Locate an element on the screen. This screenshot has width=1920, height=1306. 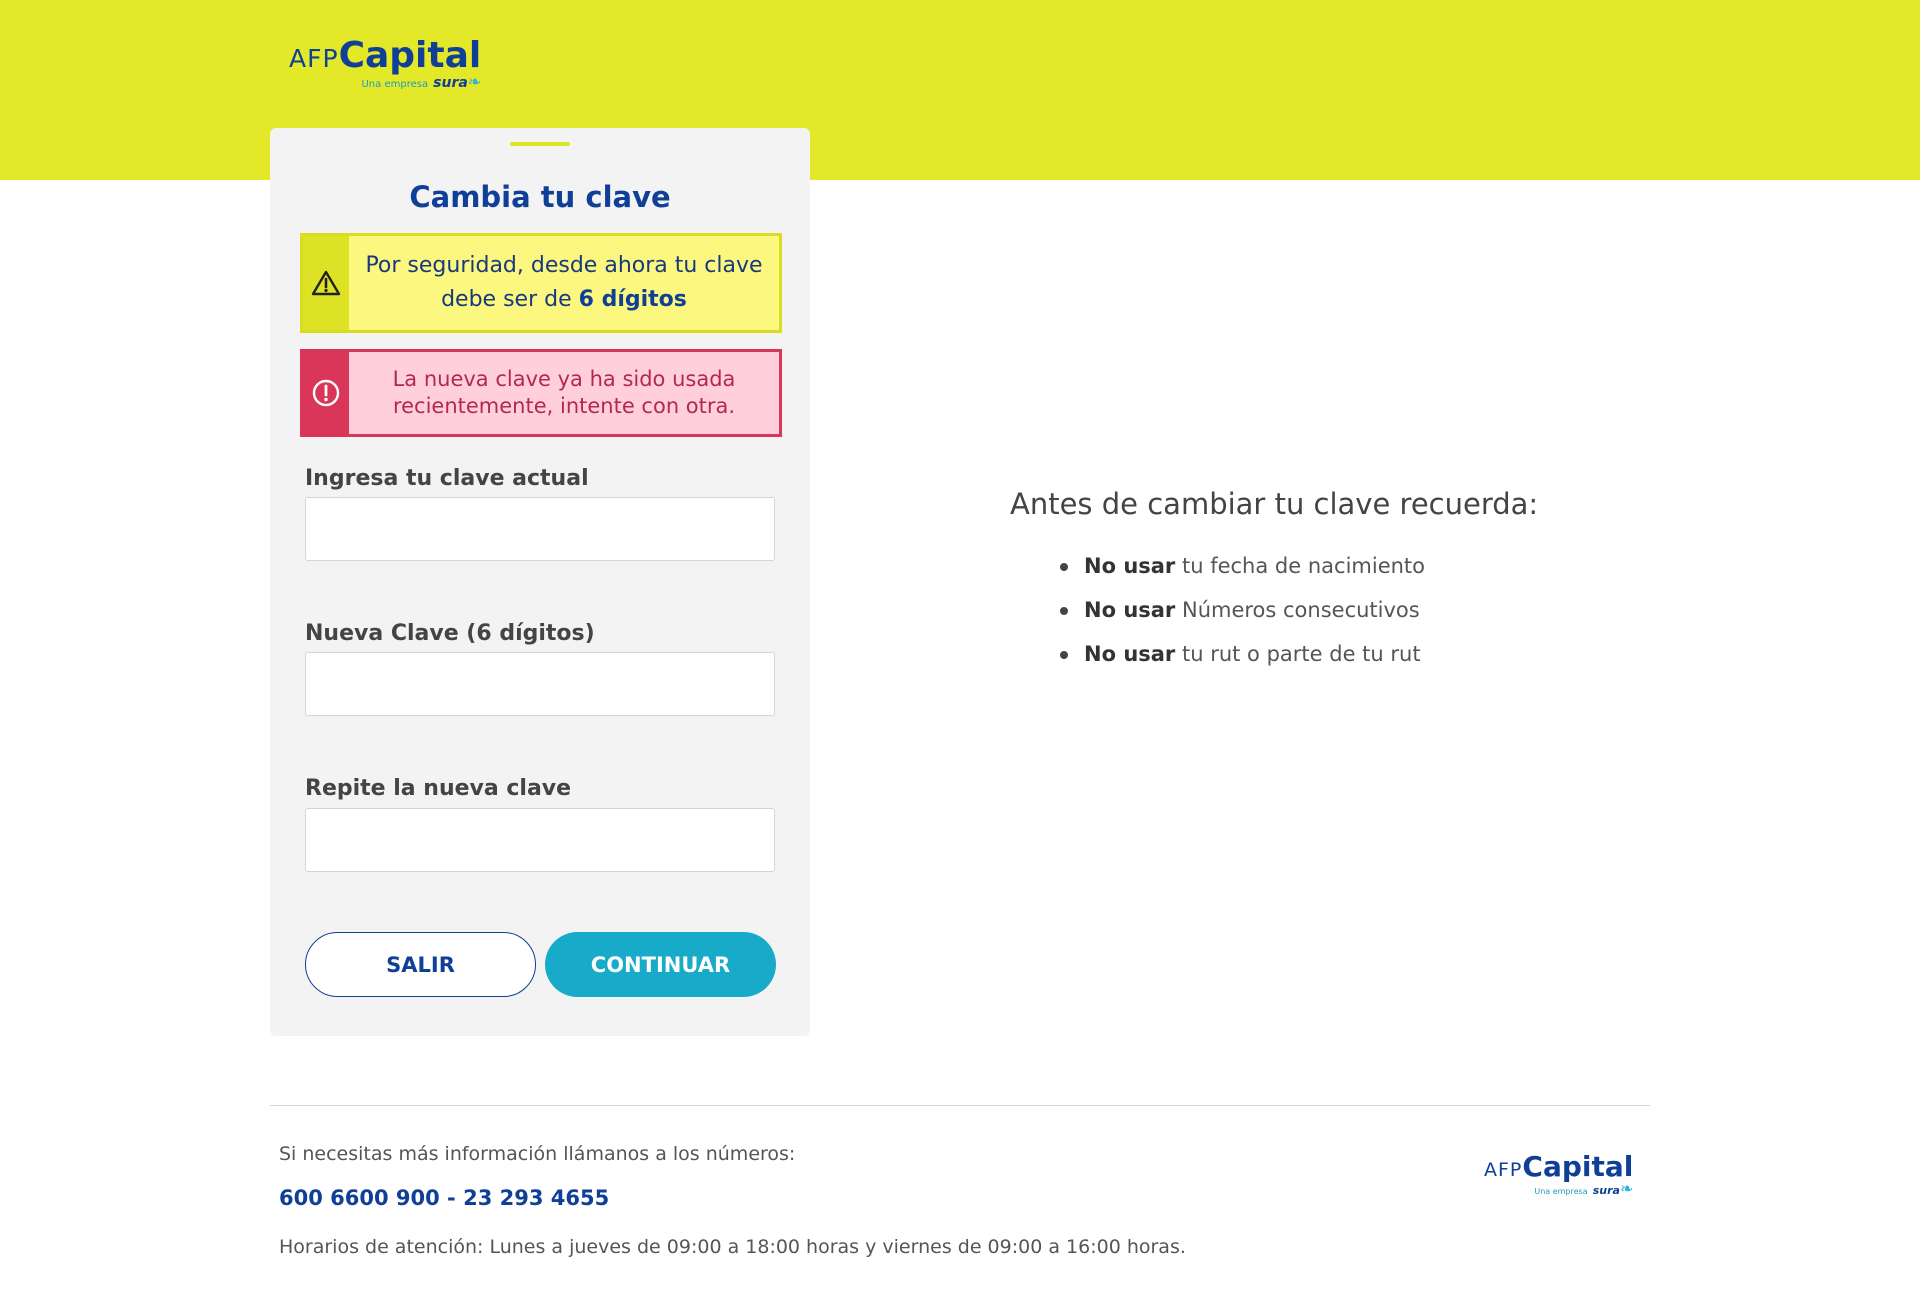
remember-item-text: Números consecutivos is located at coordinates (1300, 610).